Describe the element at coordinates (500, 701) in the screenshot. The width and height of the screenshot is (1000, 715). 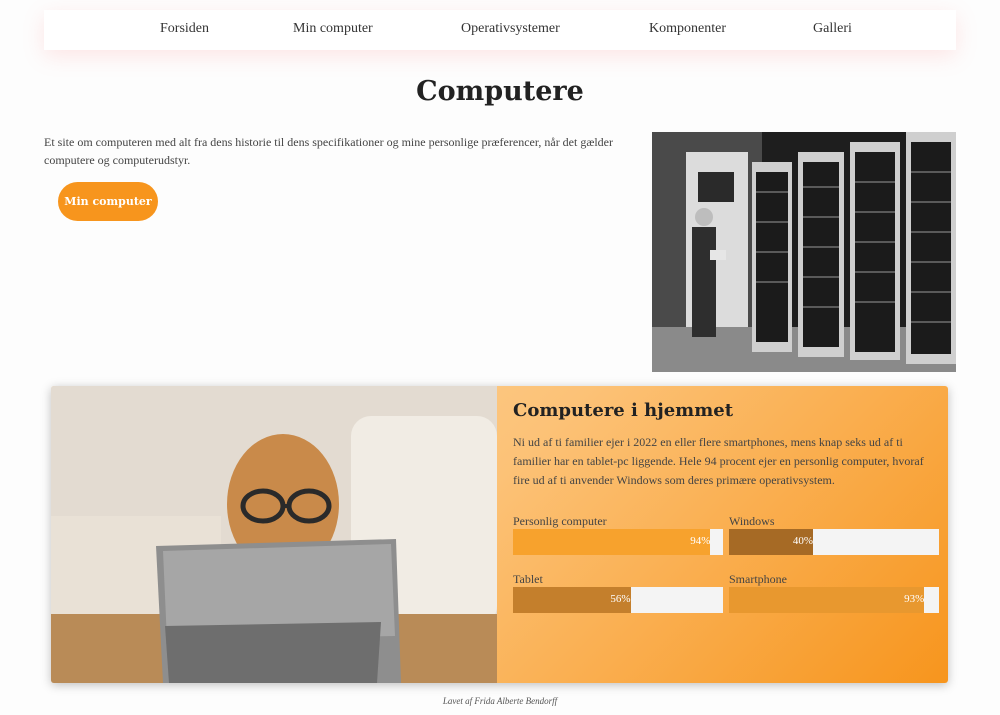
I see `footer-credit: Lavet af Frida Alberte Bendorff` at that location.